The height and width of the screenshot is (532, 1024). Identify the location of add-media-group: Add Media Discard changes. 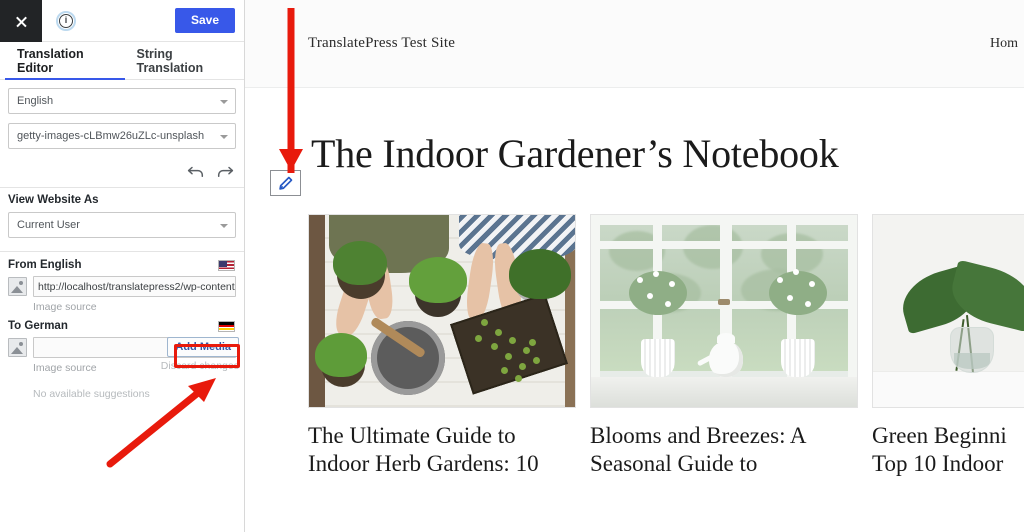
(200, 354).